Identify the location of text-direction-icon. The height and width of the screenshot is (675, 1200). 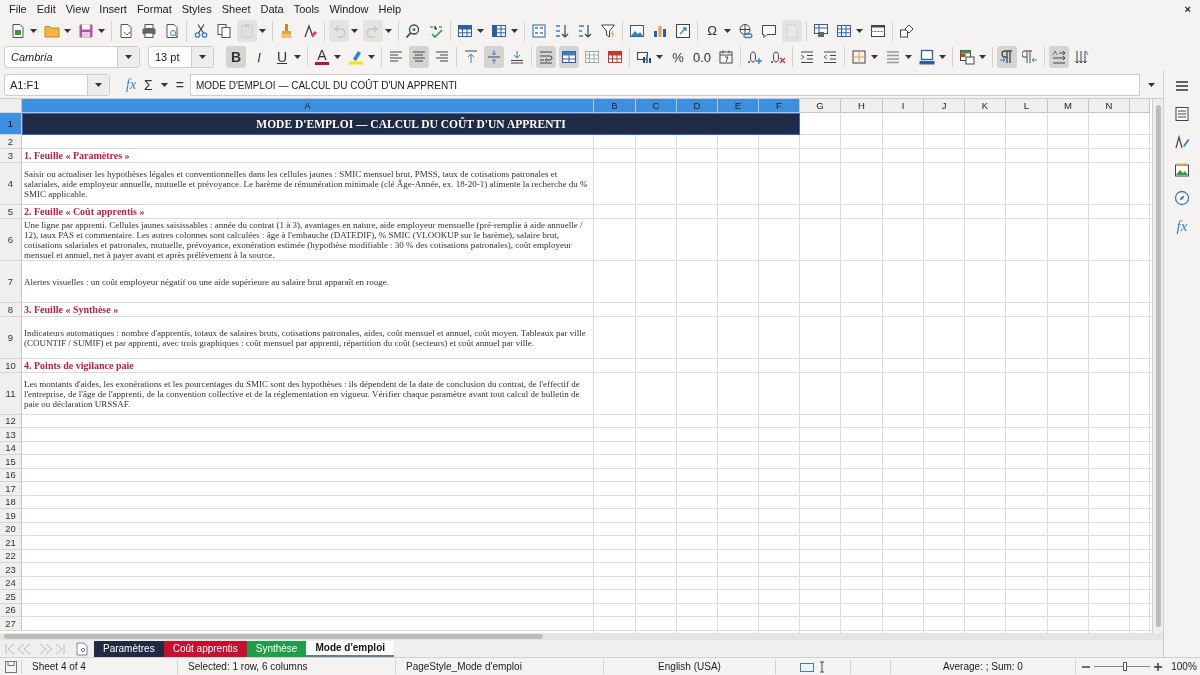
(1059, 57).